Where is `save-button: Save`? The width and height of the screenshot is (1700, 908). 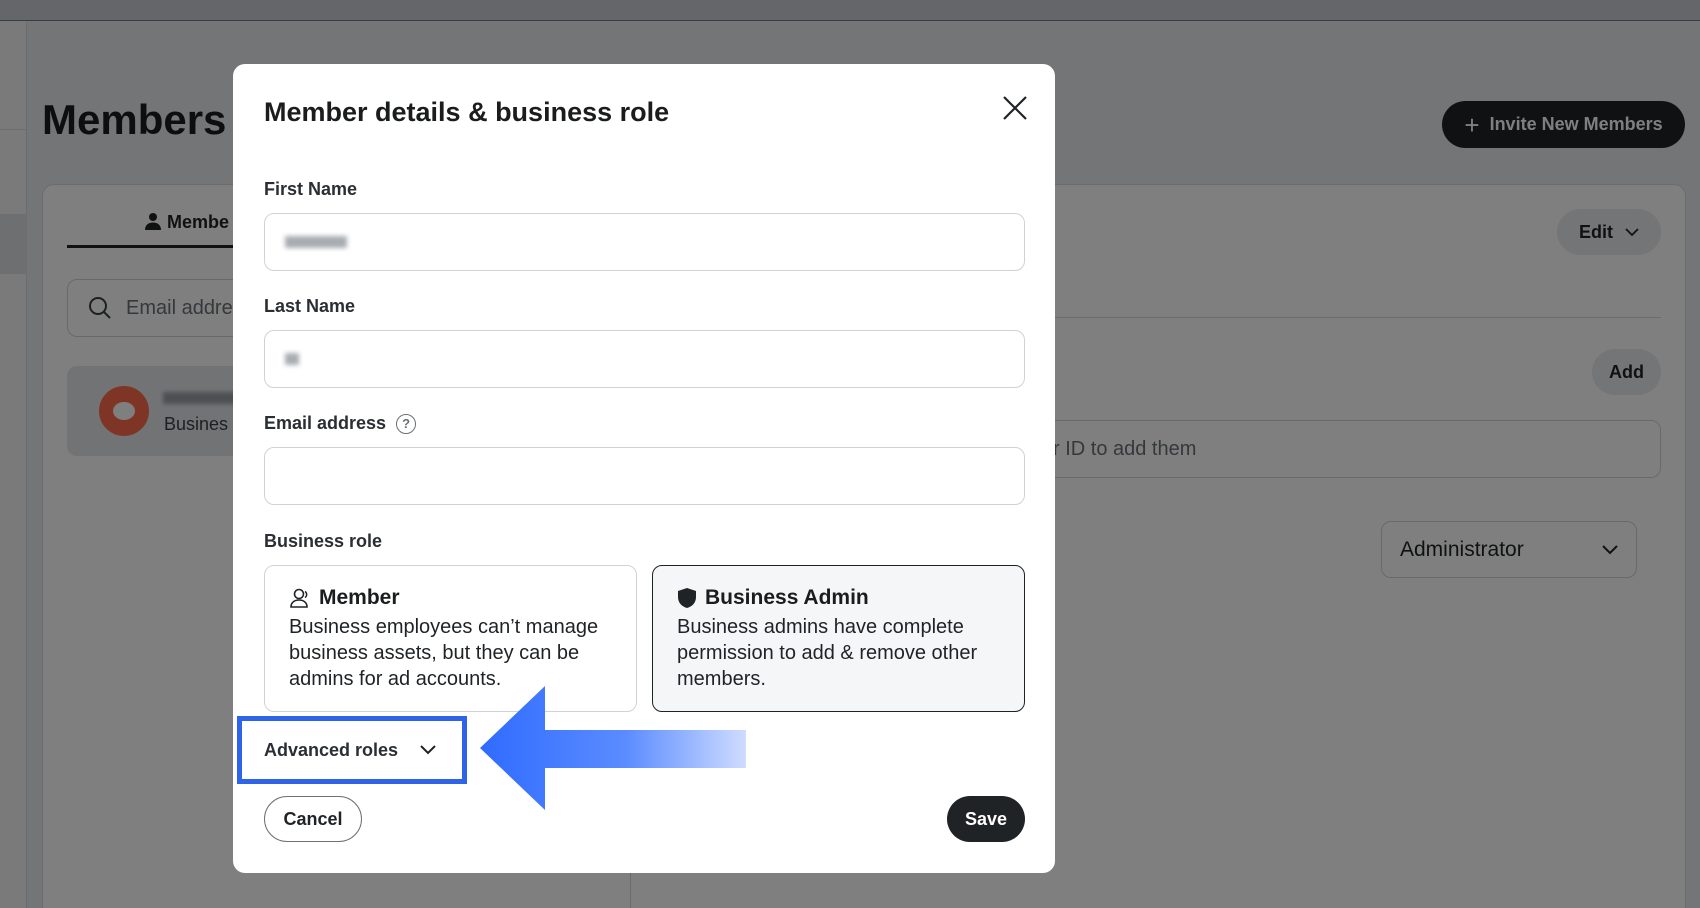 save-button: Save is located at coordinates (986, 819).